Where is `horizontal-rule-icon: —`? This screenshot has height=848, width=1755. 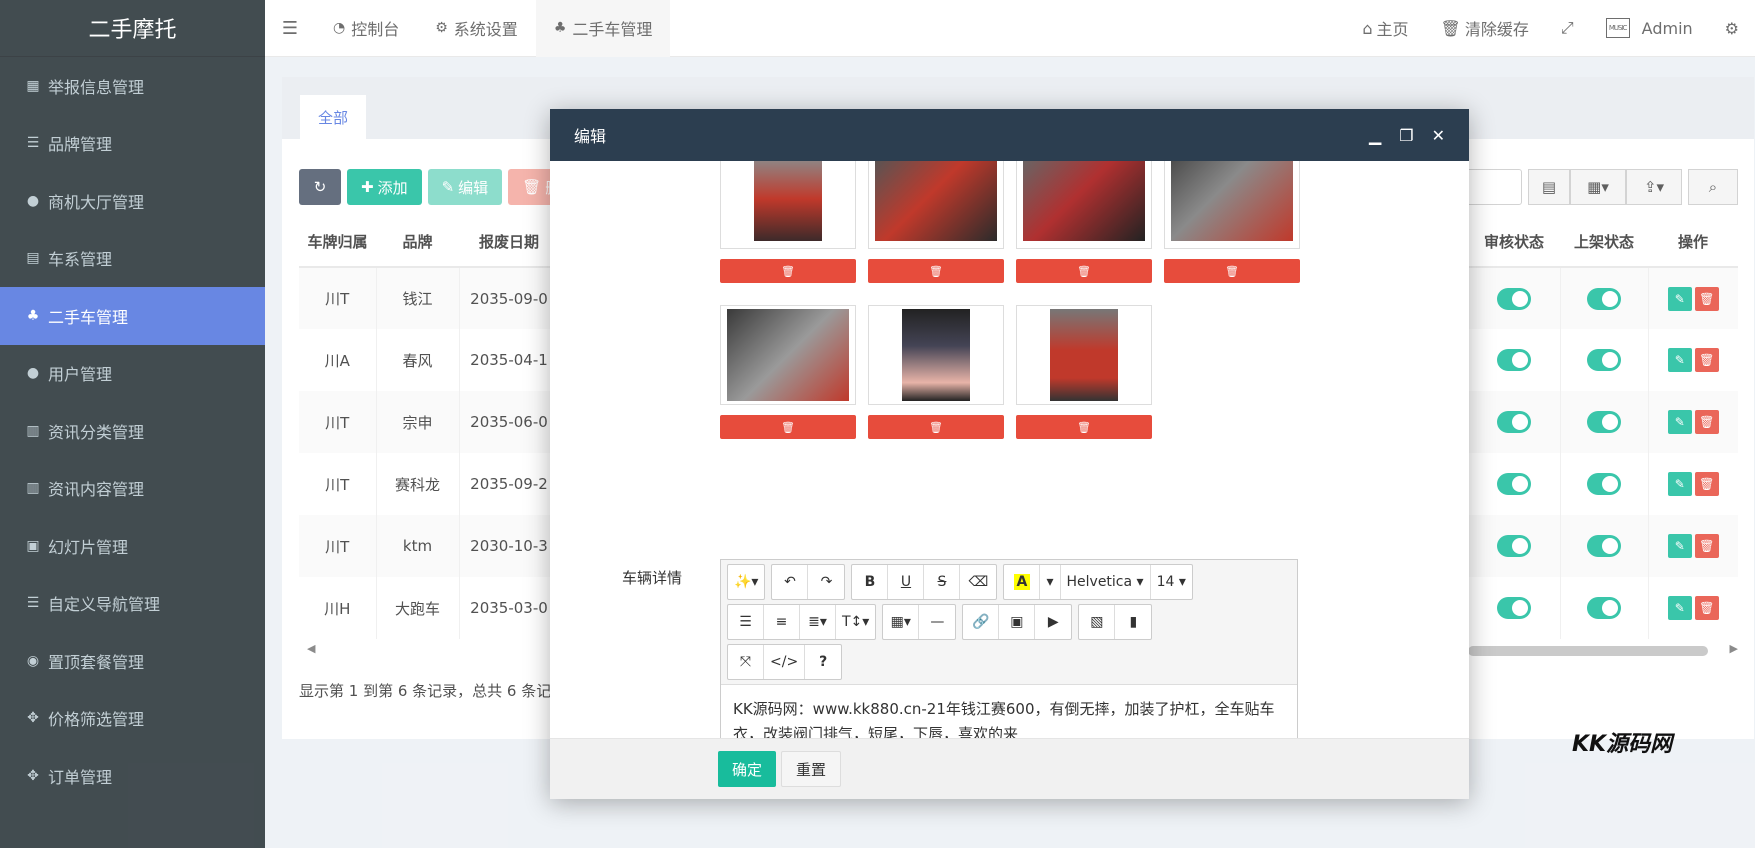 horizontal-rule-icon: — is located at coordinates (937, 622).